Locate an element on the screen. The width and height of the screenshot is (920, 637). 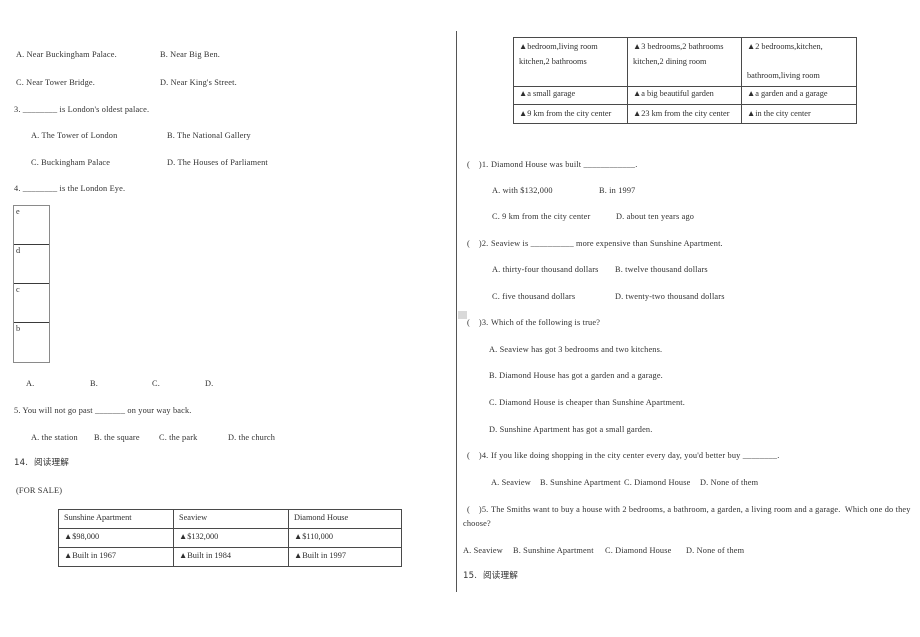
q4-picture-stack: e d c b is located at coordinates (31, 284).